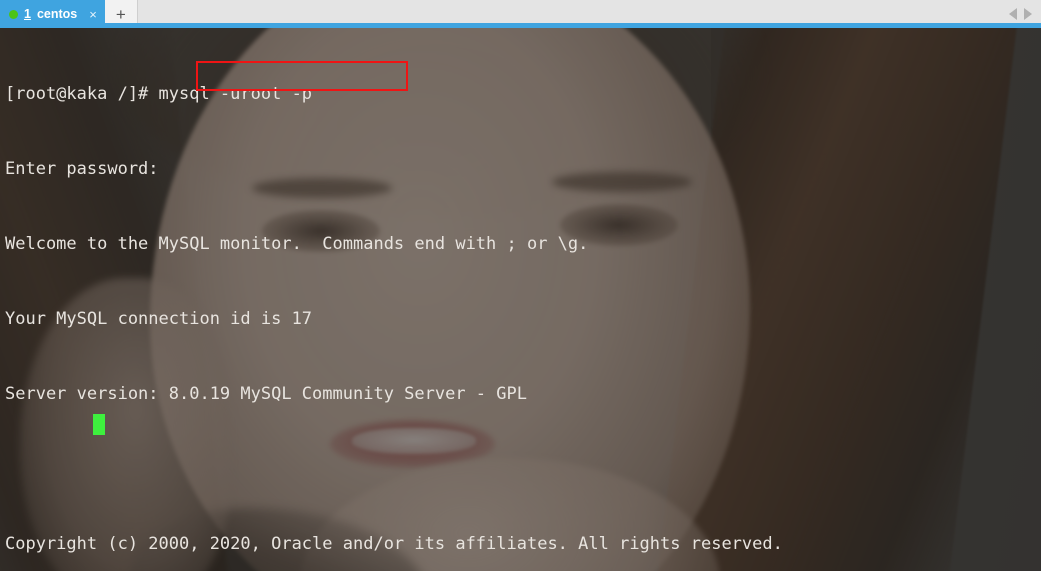 Image resolution: width=1041 pixels, height=571 pixels. I want to click on tab-title-label: centos, so click(57, 14).